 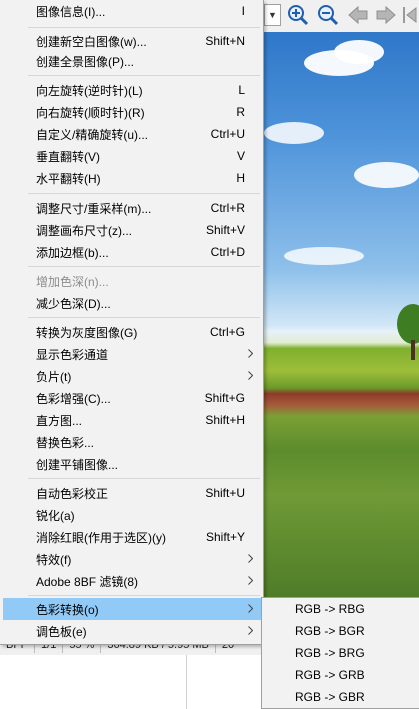 What do you see at coordinates (132, 208) in the screenshot?
I see `menu-item-resize: 调整尺寸/重采样(m)... Ctrl+R` at bounding box center [132, 208].